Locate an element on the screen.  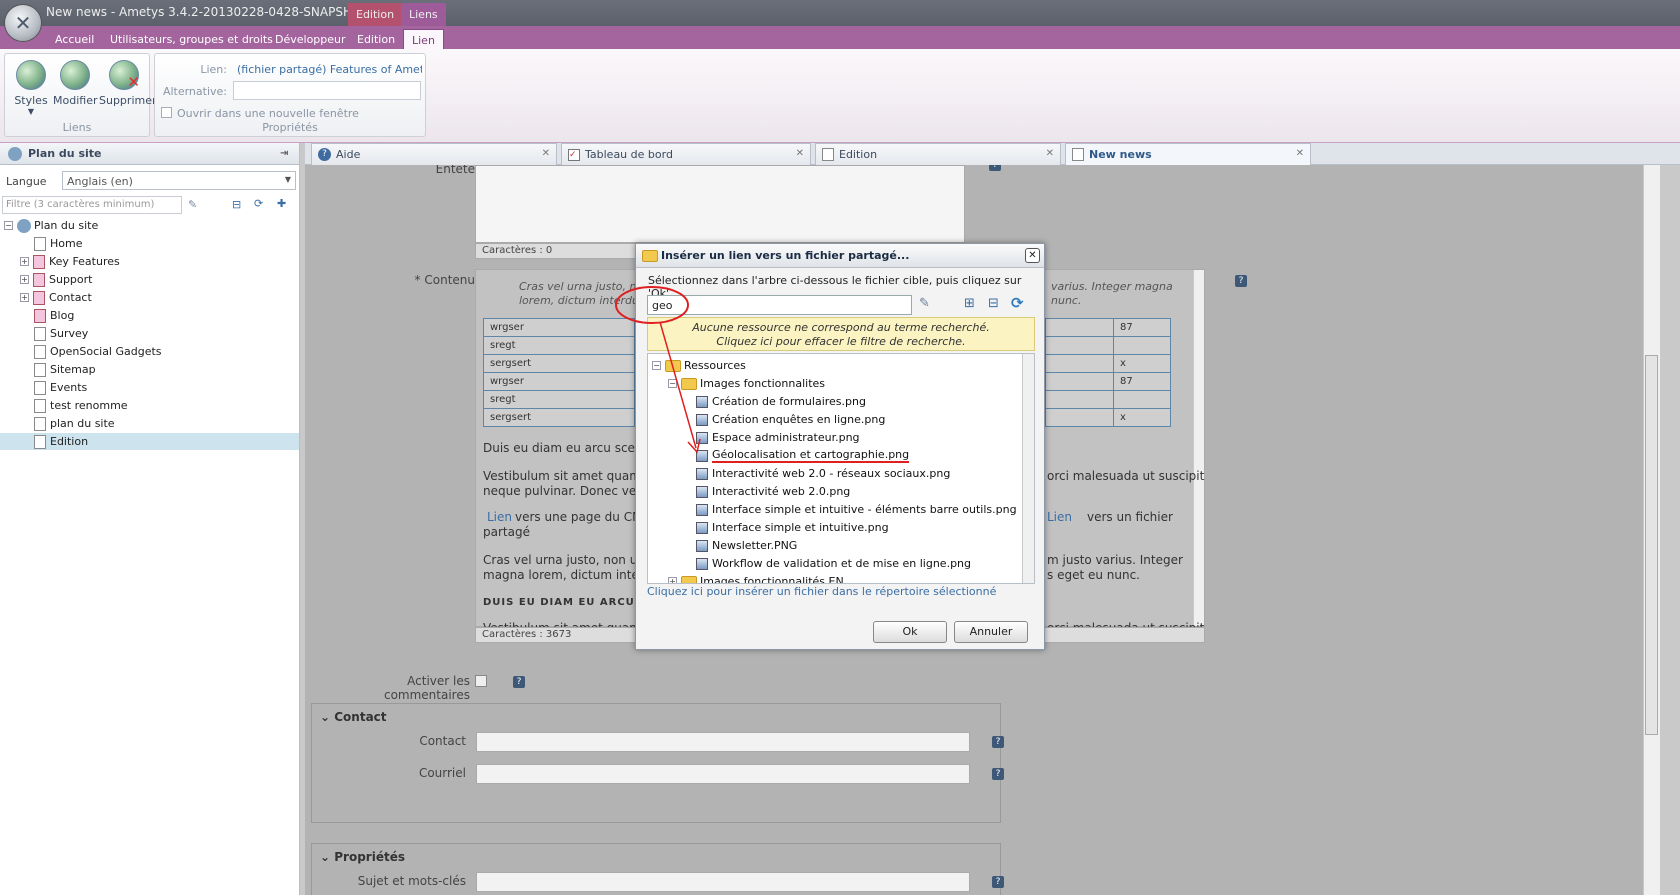
main-scrollbar-thumb is located at coordinates (1651, 545).